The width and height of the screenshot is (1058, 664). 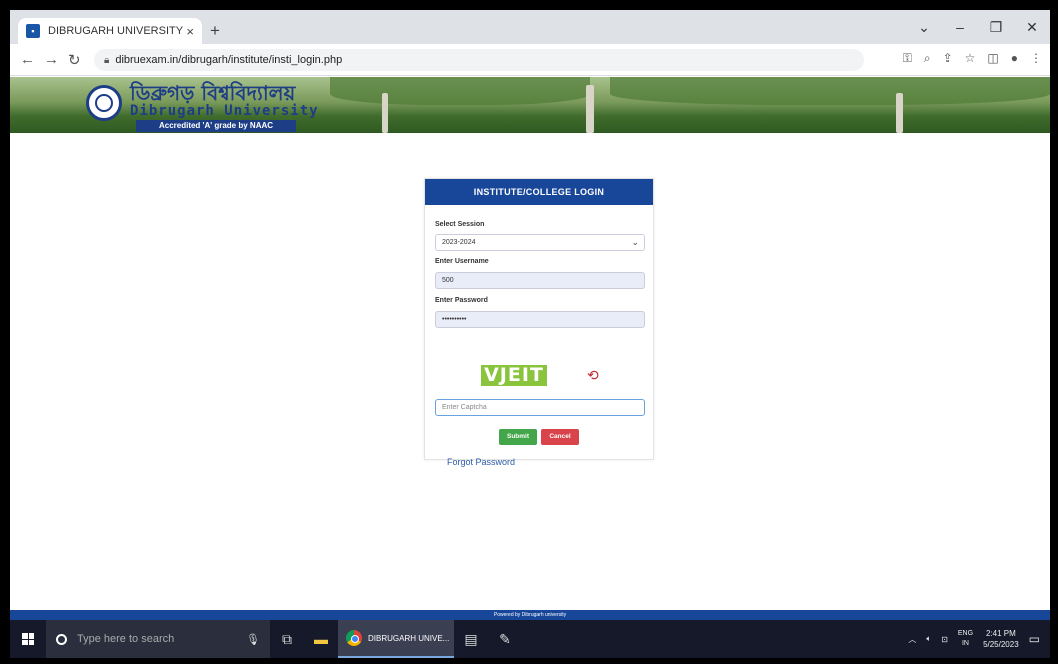 What do you see at coordinates (471, 639) in the screenshot?
I see `pinned-app-icon: ▤` at bounding box center [471, 639].